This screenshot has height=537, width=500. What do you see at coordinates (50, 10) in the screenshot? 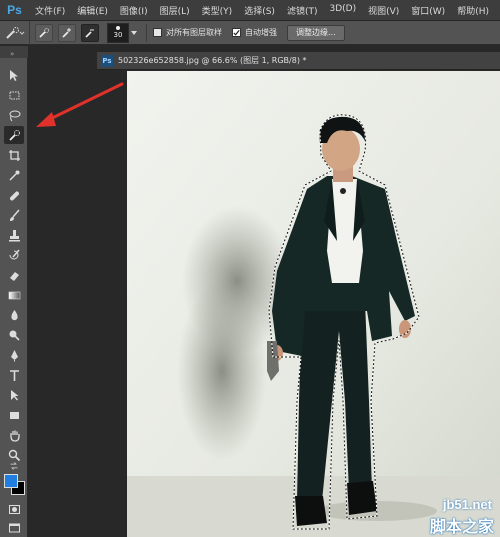
I see `menu-file: 文件(F)` at bounding box center [50, 10].